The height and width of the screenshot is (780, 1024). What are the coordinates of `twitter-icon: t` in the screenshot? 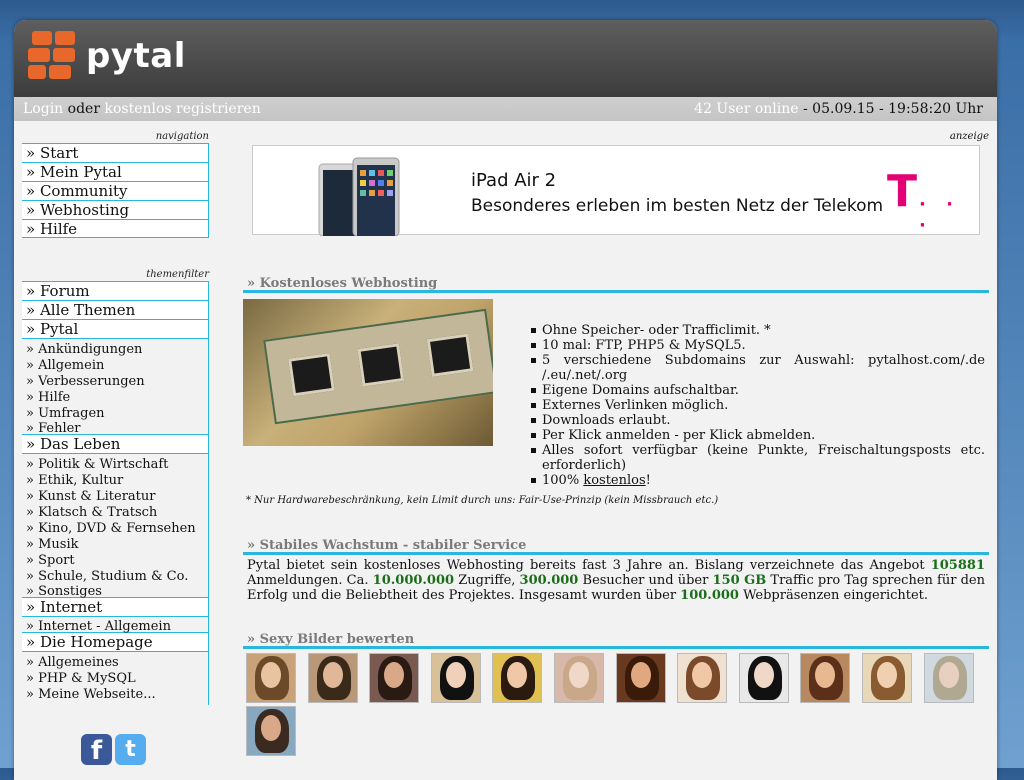 It's located at (130, 749).